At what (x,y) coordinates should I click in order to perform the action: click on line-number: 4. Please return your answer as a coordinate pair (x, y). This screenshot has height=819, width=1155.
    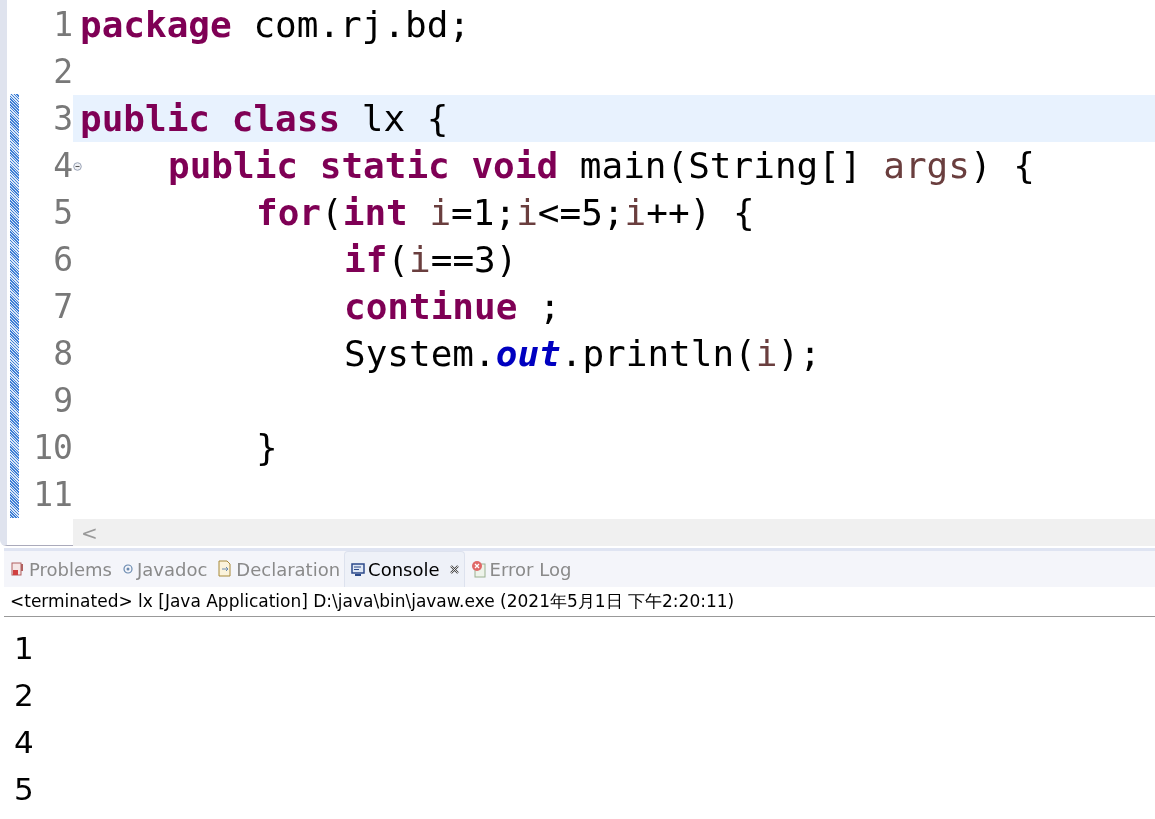
    Looking at the image, I should click on (63, 165).